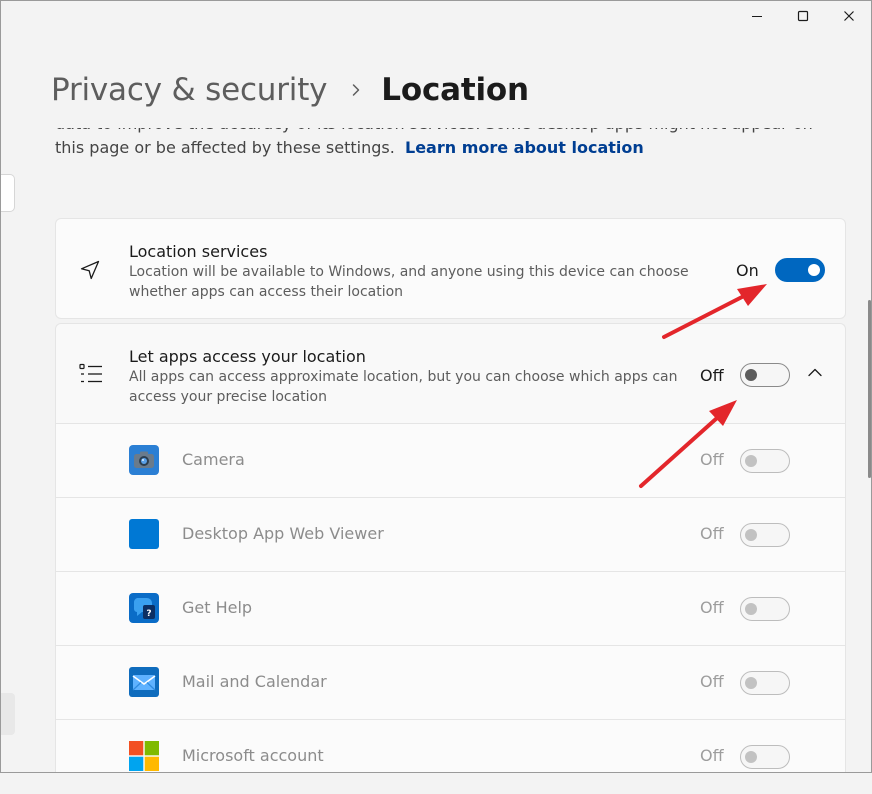 This screenshot has height=794, width=872. I want to click on navigation-arrow-icon, so click(90, 270).